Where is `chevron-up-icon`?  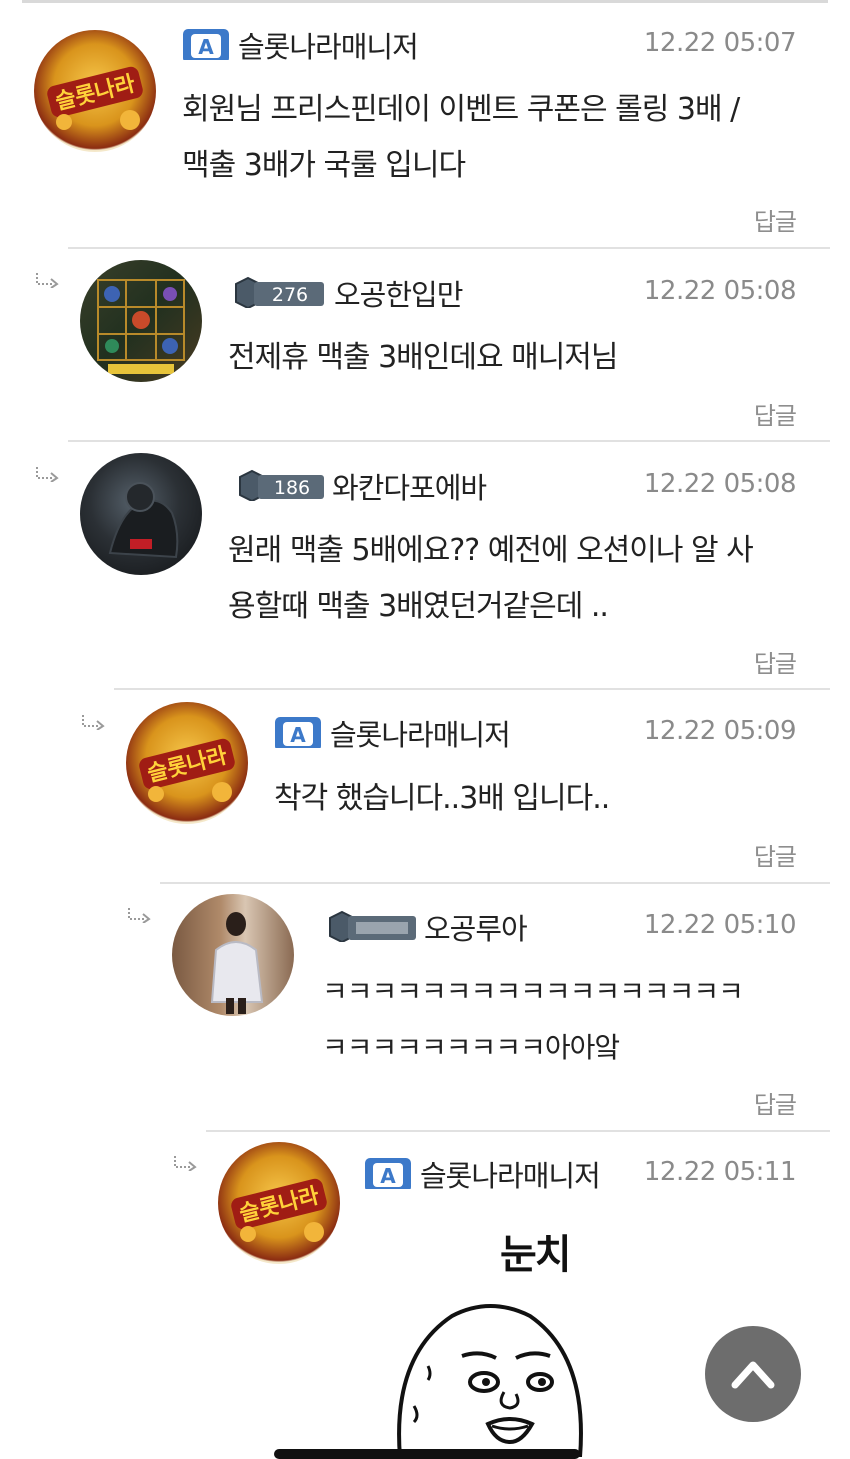 chevron-up-icon is located at coordinates (753, 1375).